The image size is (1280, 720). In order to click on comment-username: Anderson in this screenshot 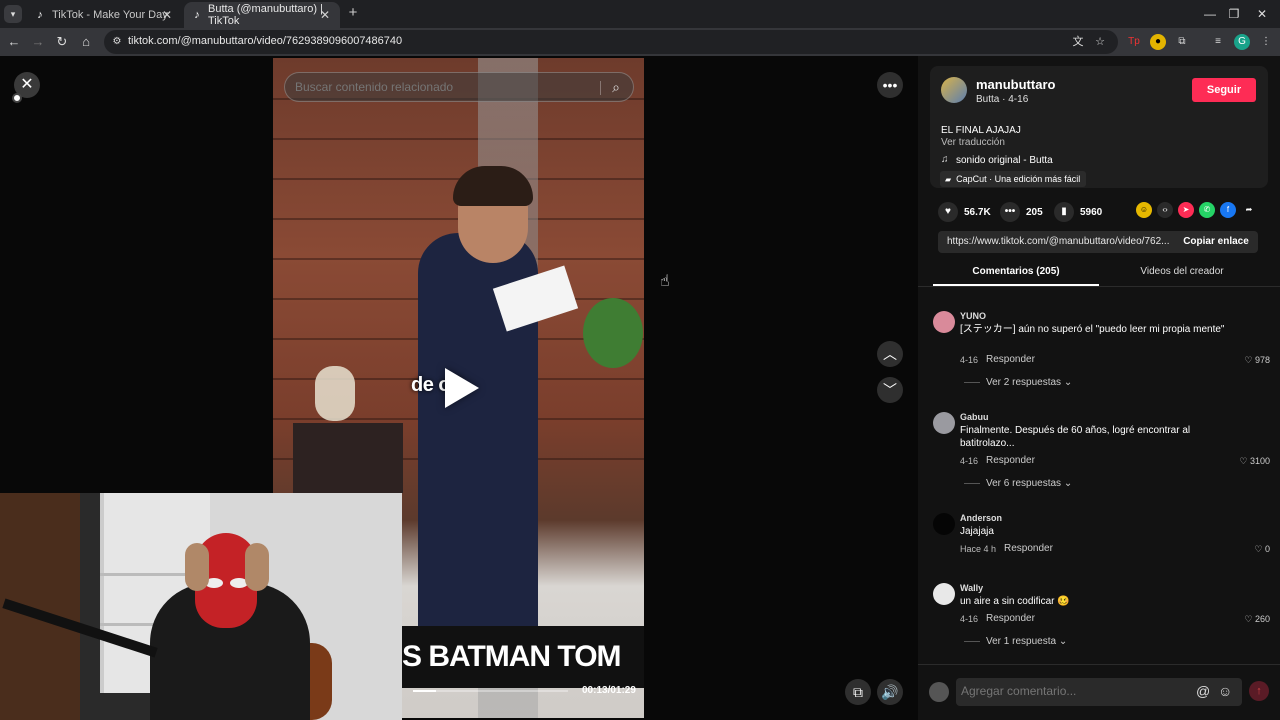, I will do `click(981, 518)`.